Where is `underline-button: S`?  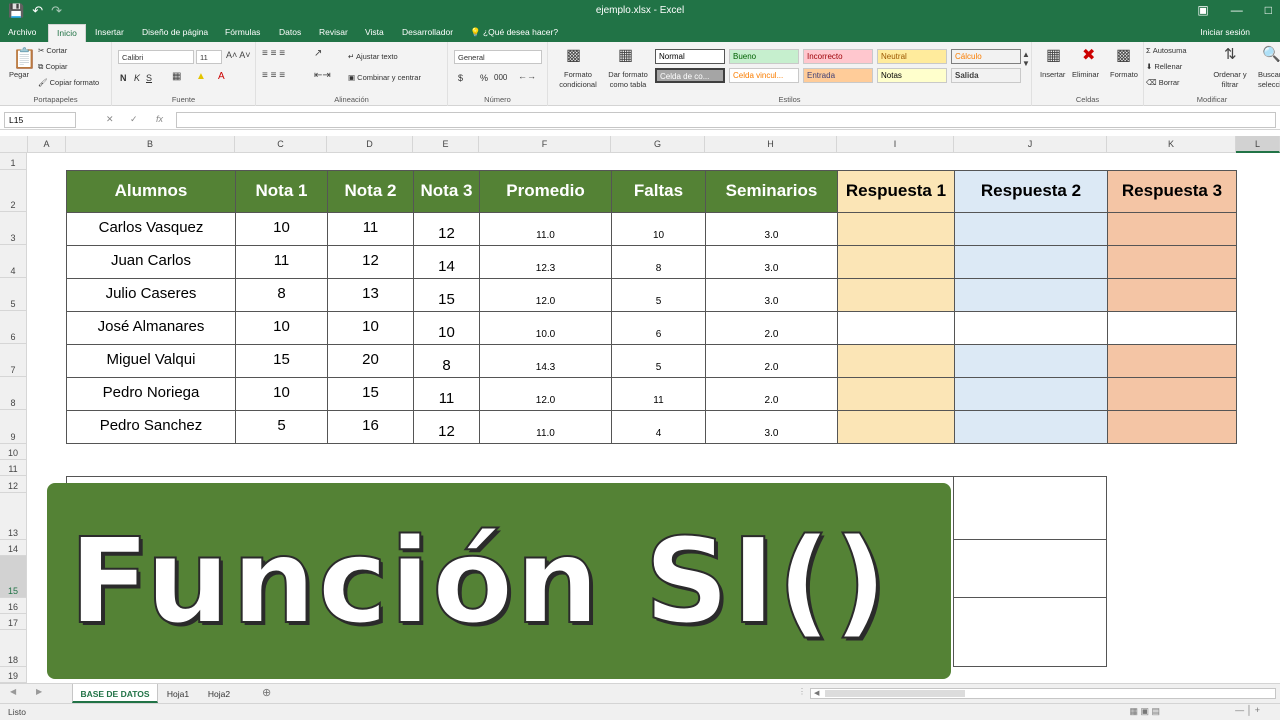 underline-button: S is located at coordinates (149, 78).